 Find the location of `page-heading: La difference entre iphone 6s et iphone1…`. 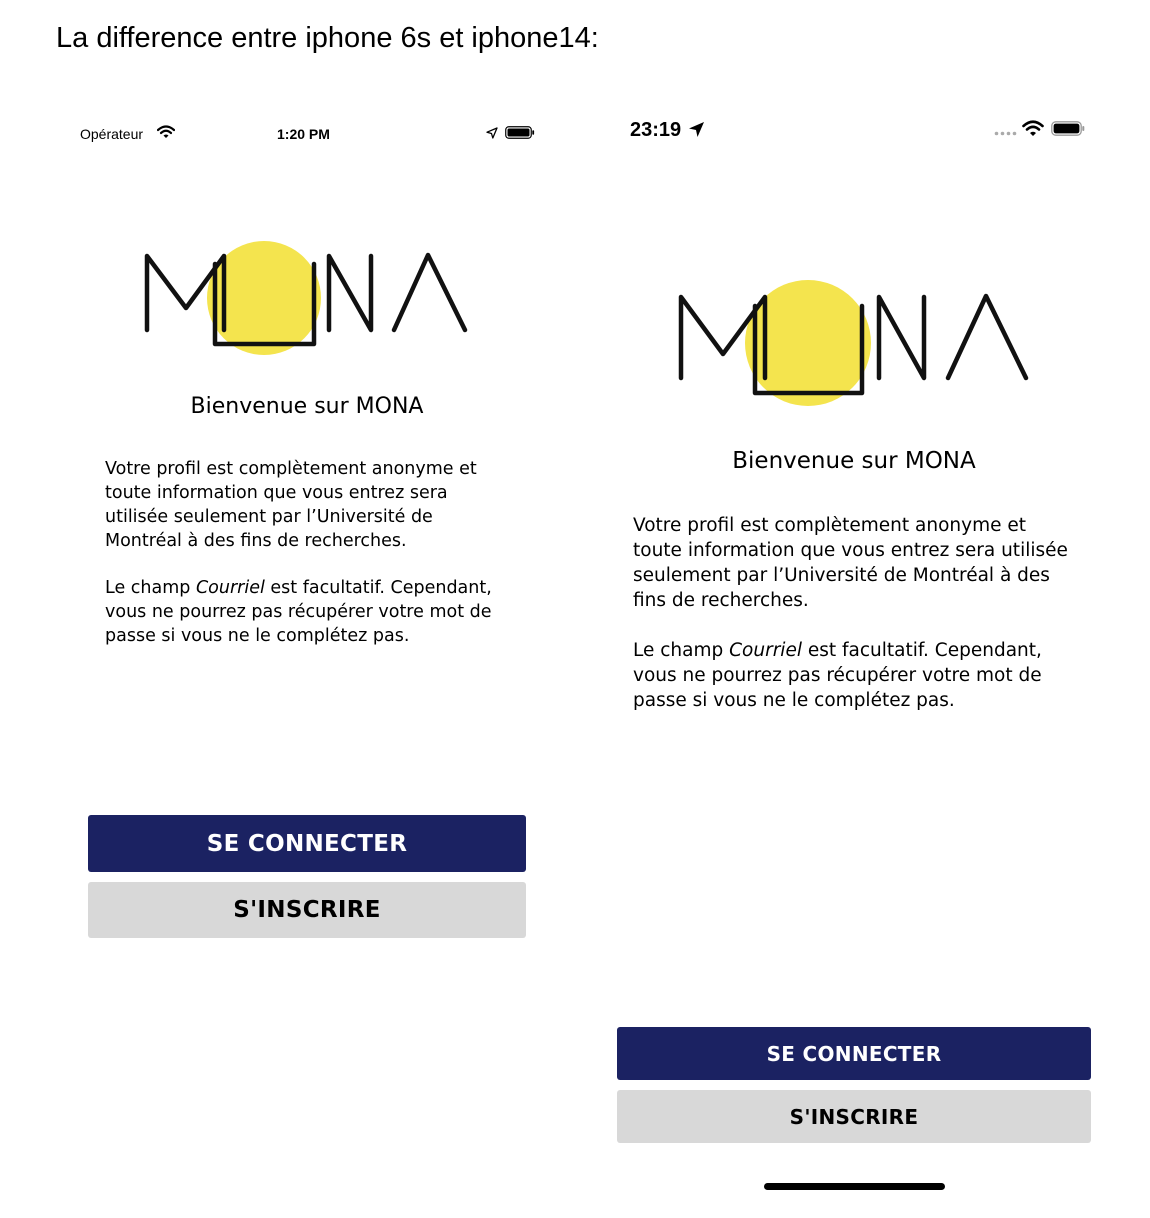

page-heading: La difference entre iphone 6s et iphone1… is located at coordinates (327, 38).